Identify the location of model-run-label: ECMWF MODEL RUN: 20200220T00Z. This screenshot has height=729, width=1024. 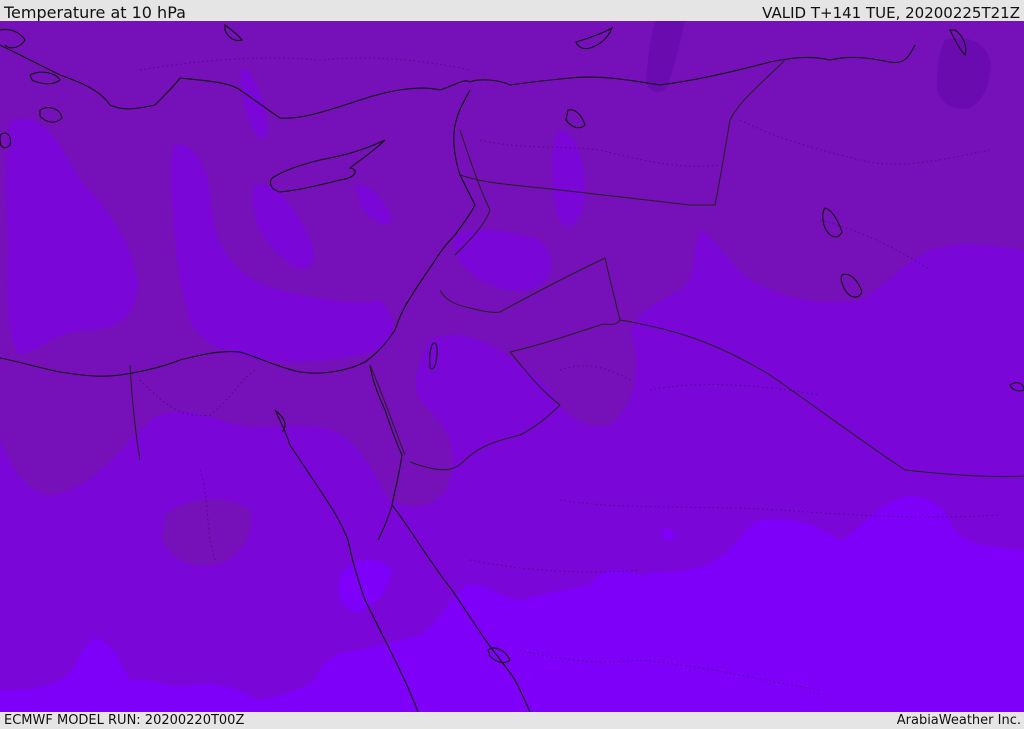
(124, 720).